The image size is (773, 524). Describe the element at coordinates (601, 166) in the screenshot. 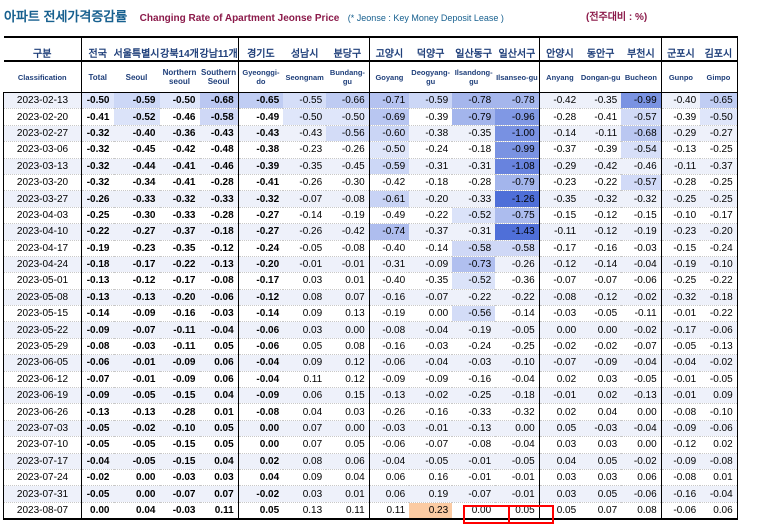

I see `cell-dongan-gu: -0.42` at that location.